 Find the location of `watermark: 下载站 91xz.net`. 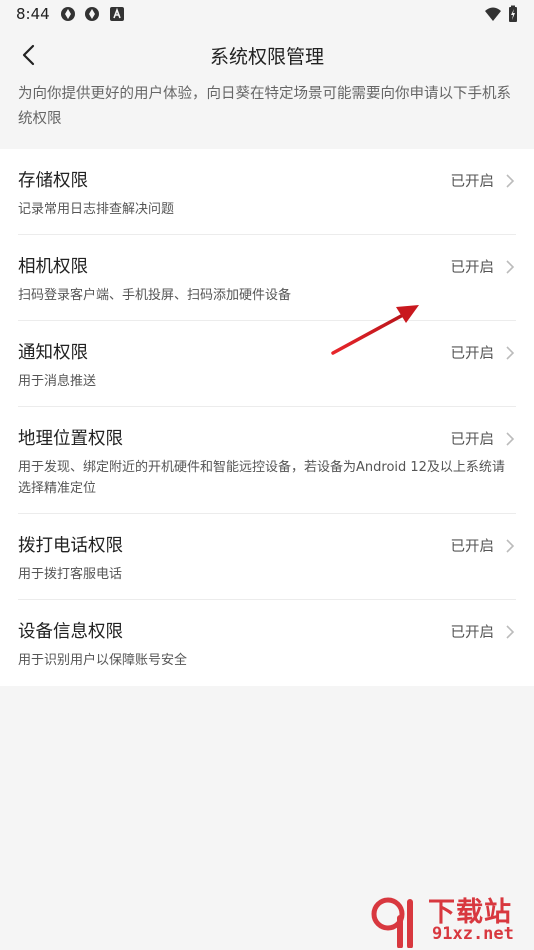

watermark: 下载站 91xz.net is located at coordinates (452, 920).